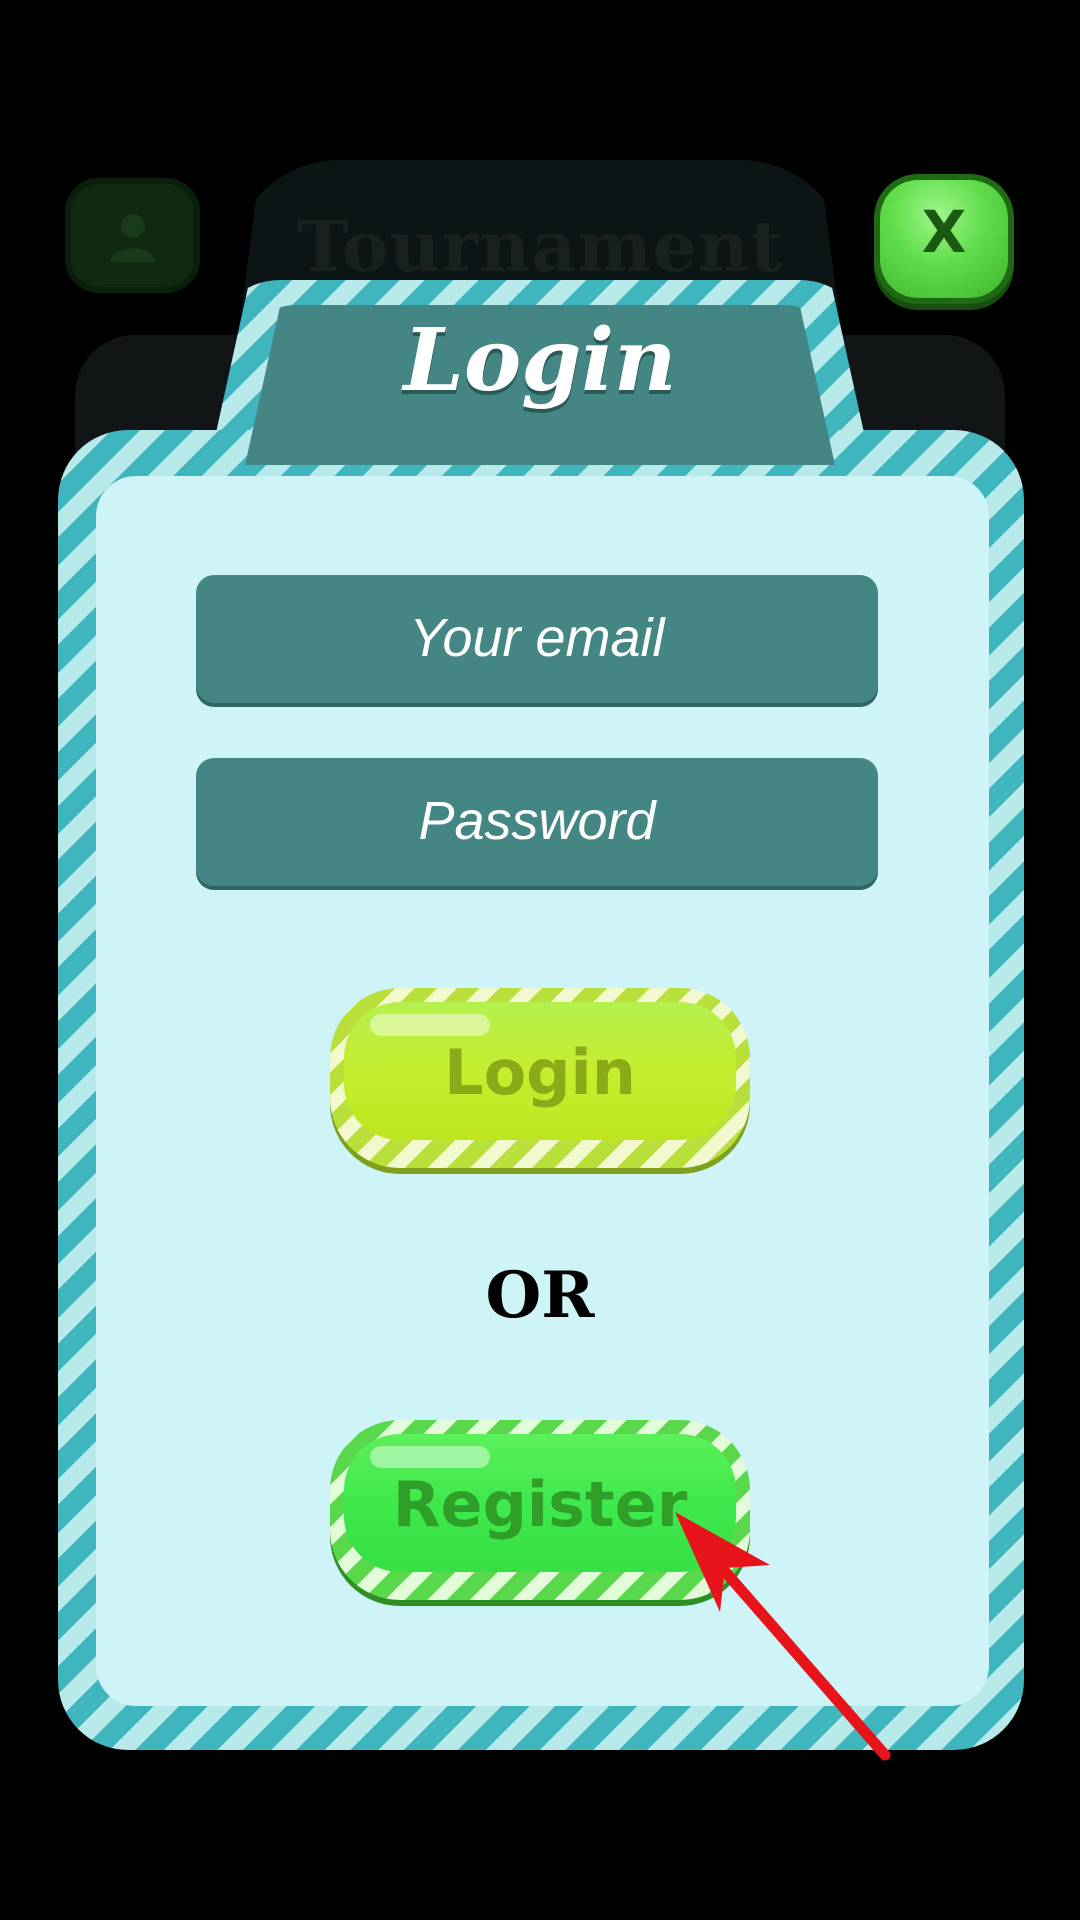 This screenshot has height=1920, width=1080. Describe the element at coordinates (540, 360) in the screenshot. I see `dialog-title: Login` at that location.